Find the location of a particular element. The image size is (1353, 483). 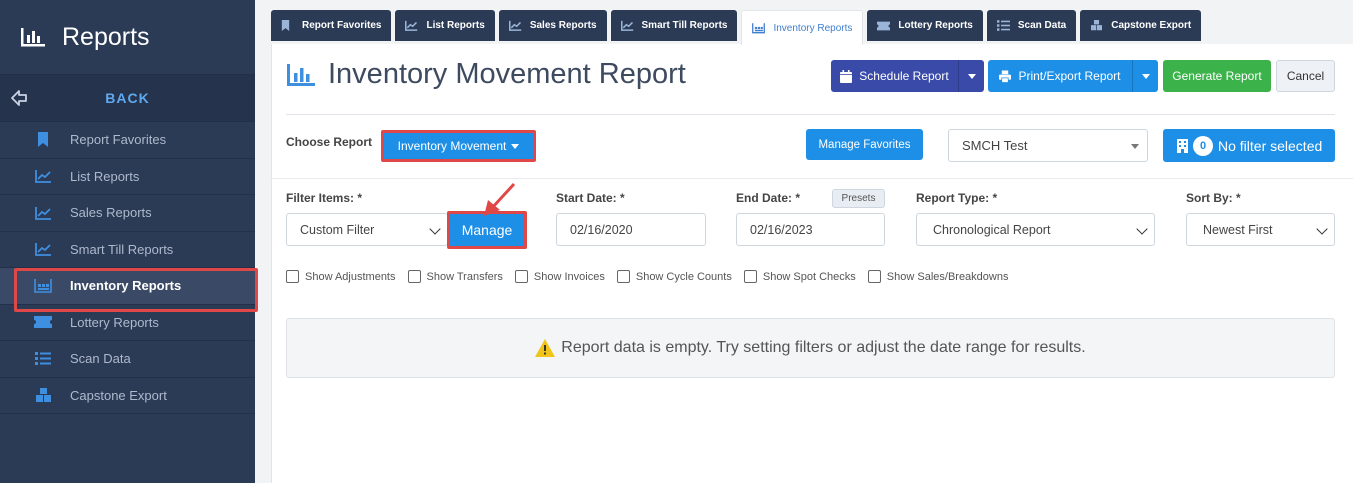

sidebar-item-sales-reports: Sales Reports is located at coordinates (127, 213).